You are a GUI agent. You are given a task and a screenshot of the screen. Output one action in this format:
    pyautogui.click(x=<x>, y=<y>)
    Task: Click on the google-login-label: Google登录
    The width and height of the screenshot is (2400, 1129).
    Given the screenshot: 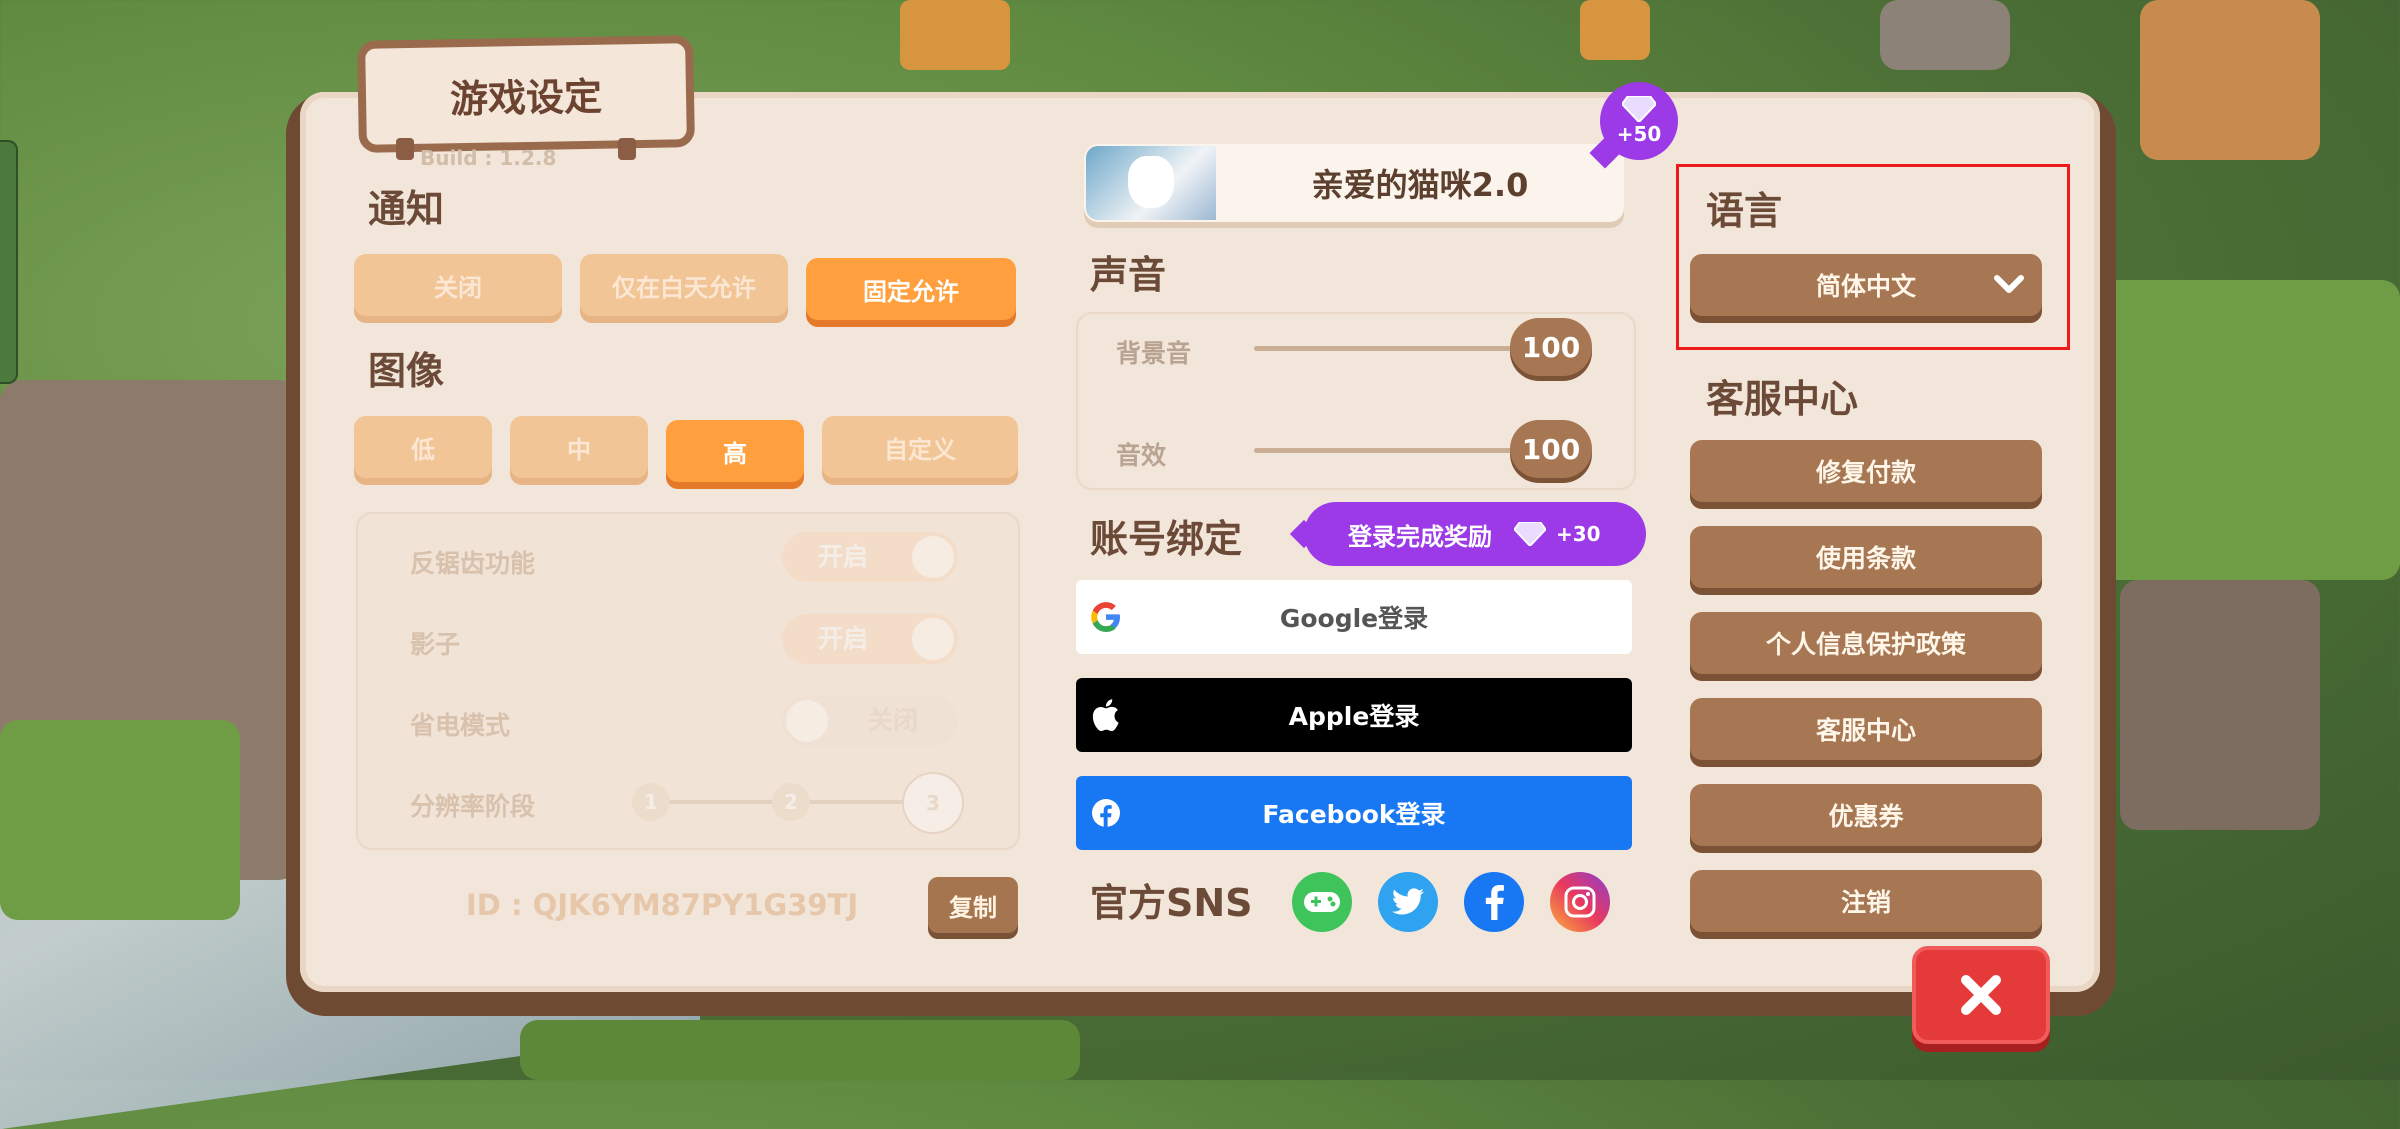 What is the action you would take?
    pyautogui.click(x=1354, y=618)
    